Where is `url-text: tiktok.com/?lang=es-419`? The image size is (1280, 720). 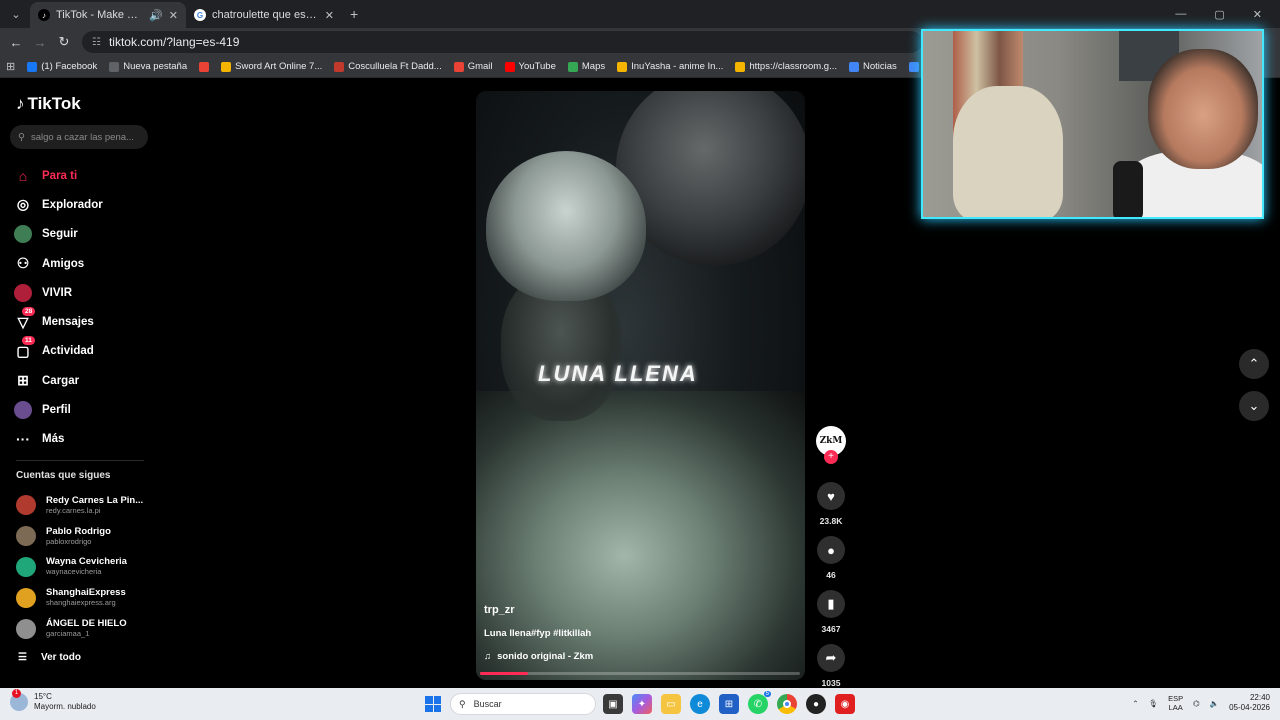 url-text: tiktok.com/?lang=es-419 is located at coordinates (174, 42).